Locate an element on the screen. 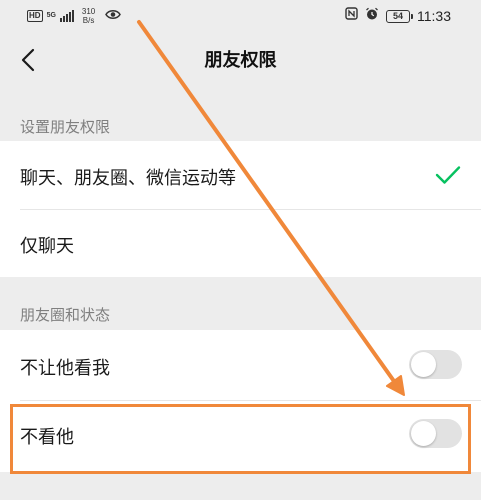 This screenshot has height=500, width=481. toggle-label: 不看他 is located at coordinates (47, 437).